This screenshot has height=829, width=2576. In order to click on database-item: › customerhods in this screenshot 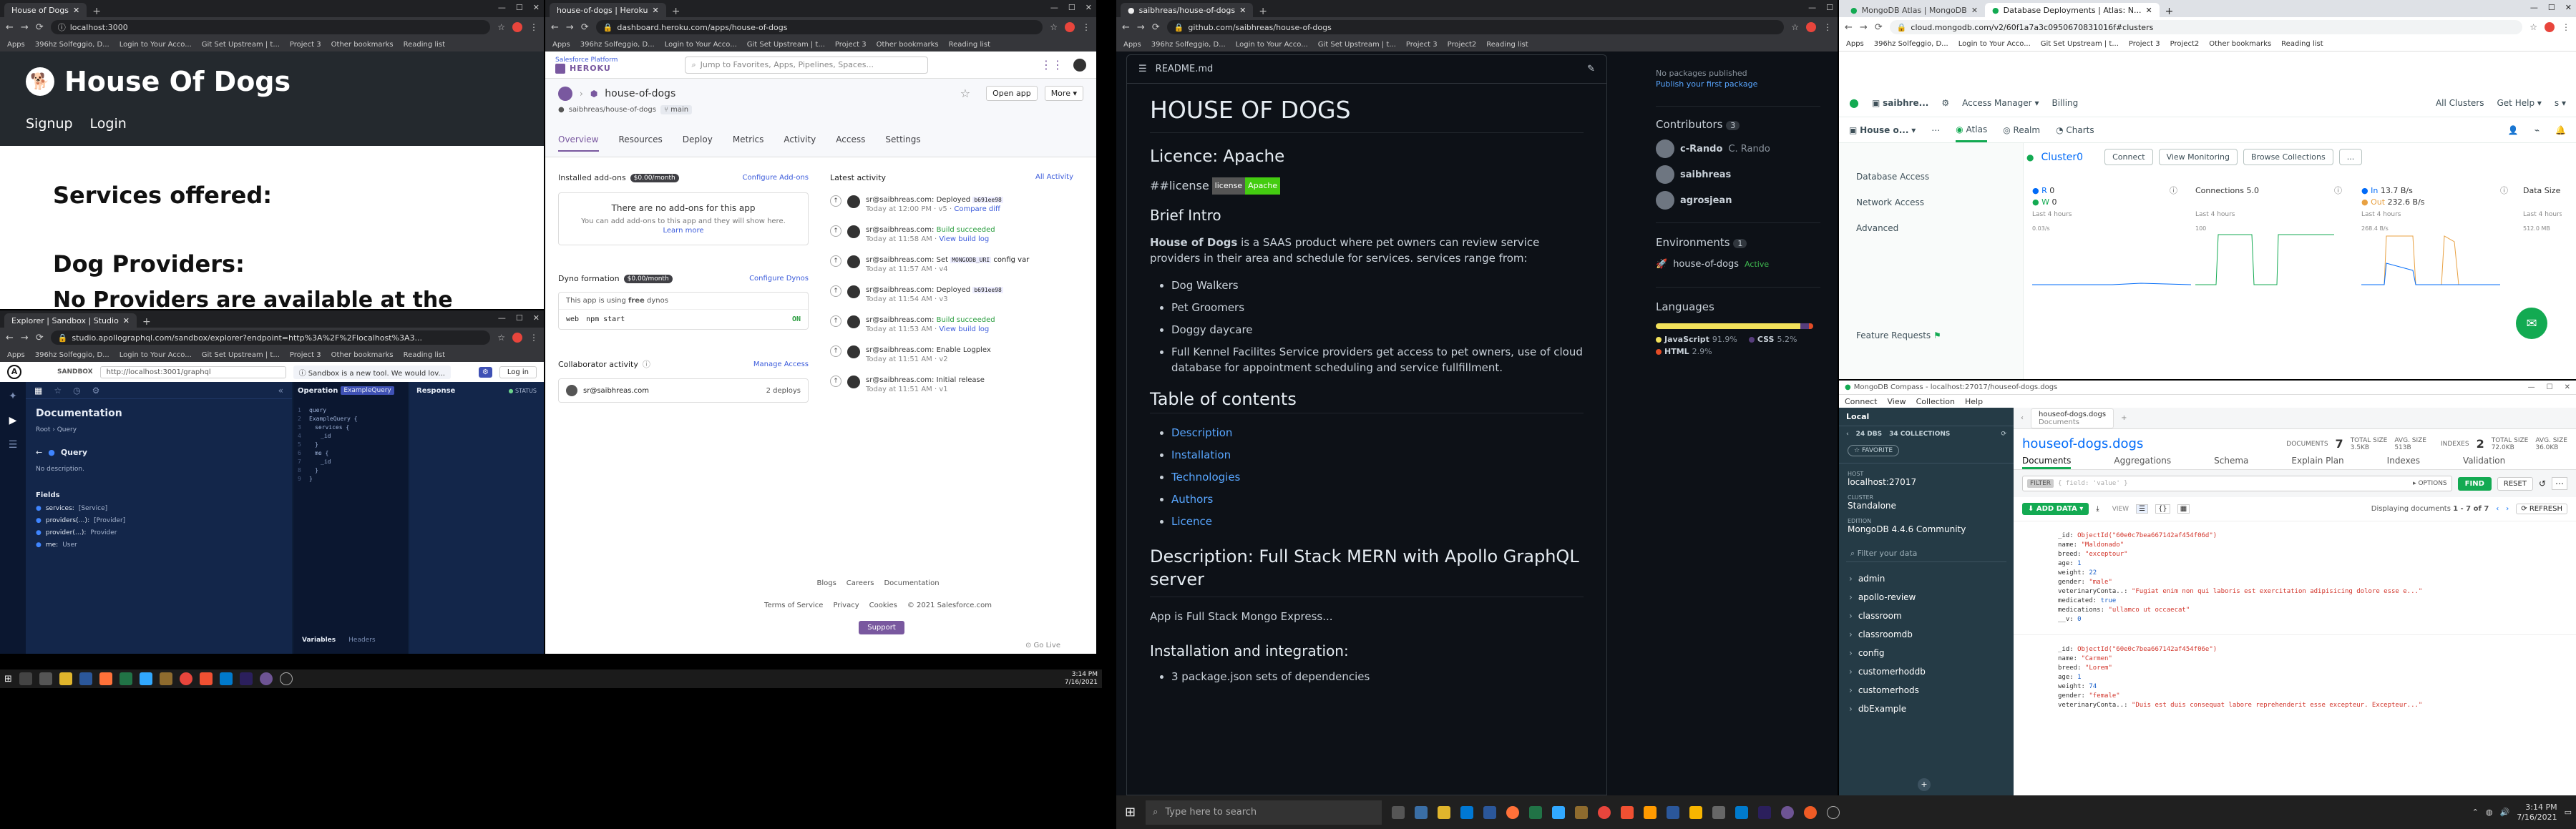, I will do `click(1926, 690)`.